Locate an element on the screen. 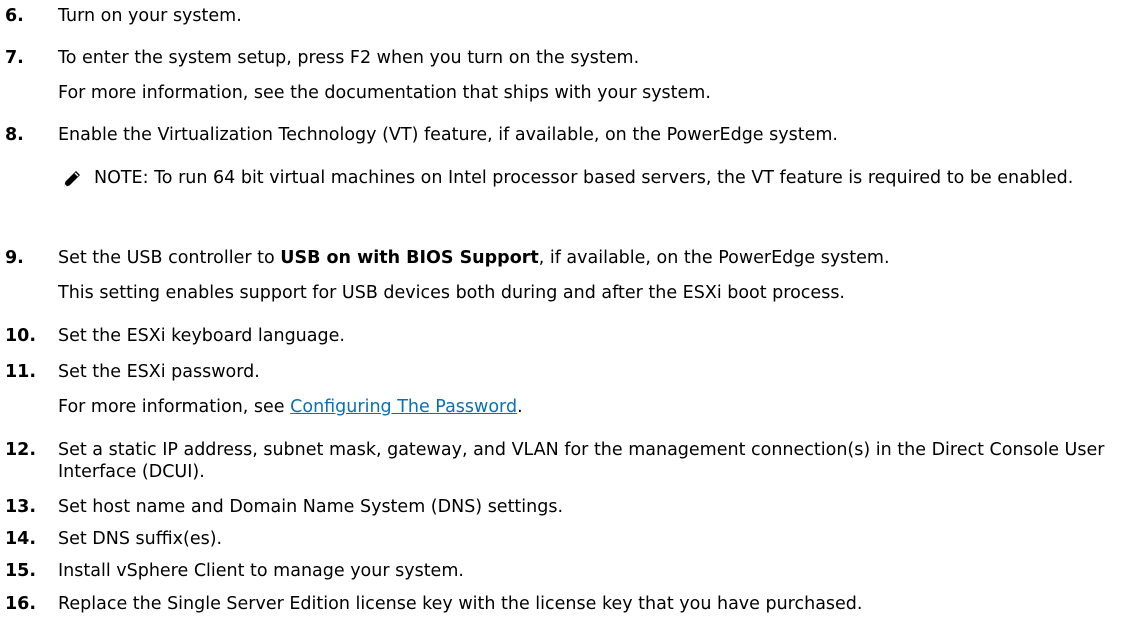 The image size is (1131, 625). step-text: Set the ESXi keyboard language. is located at coordinates (201, 336).